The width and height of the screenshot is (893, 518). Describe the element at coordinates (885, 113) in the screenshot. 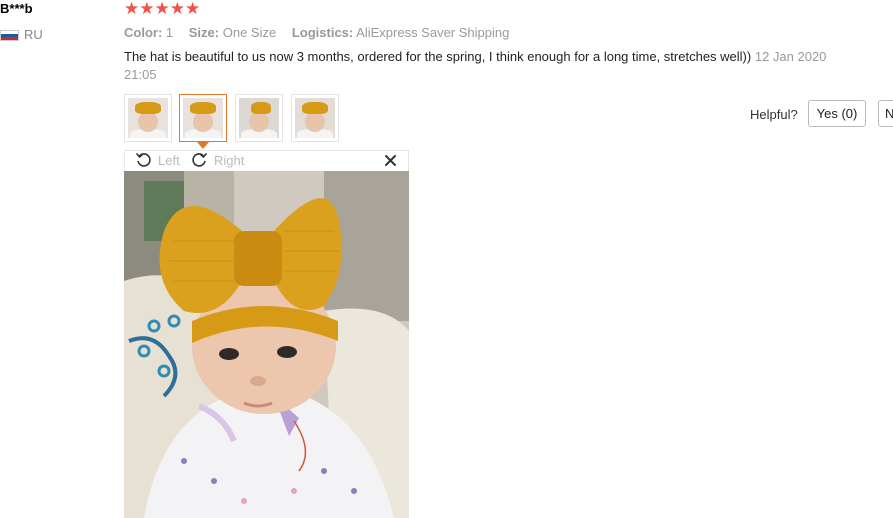

I see `helpful-no-button: N` at that location.